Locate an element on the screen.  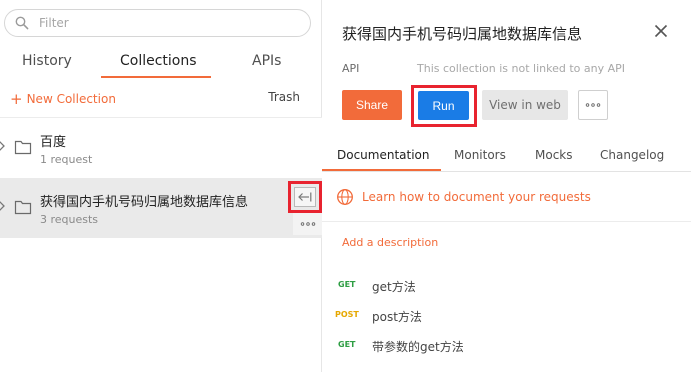
share-button: Share is located at coordinates (372, 105).